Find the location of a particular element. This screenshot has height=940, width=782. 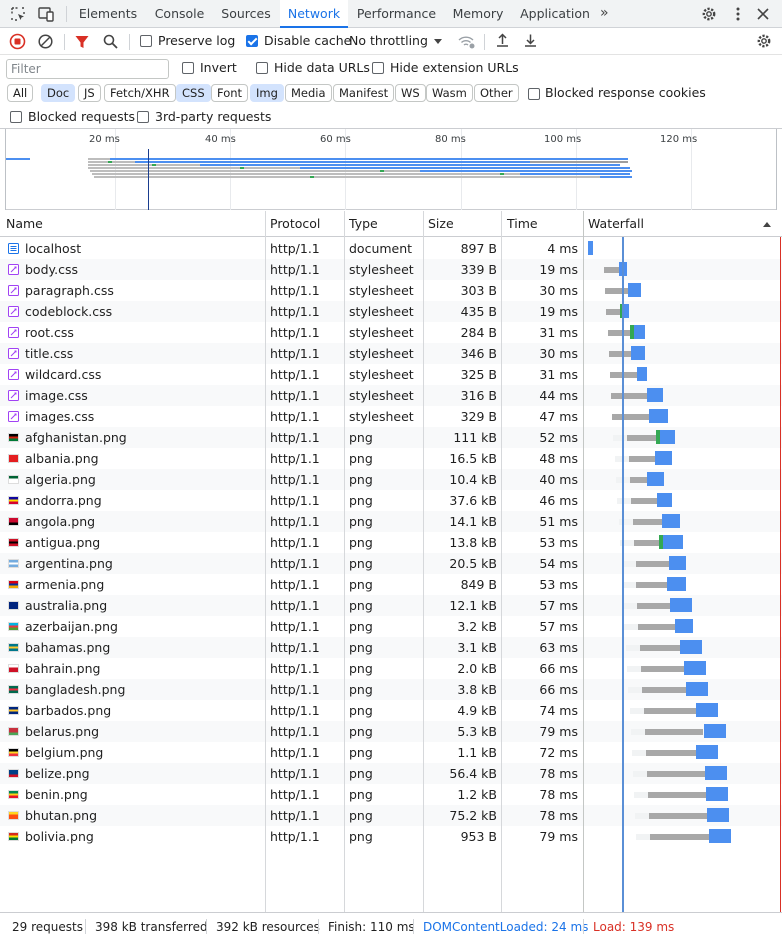

overview-left-handle is located at coordinates (3, 169).